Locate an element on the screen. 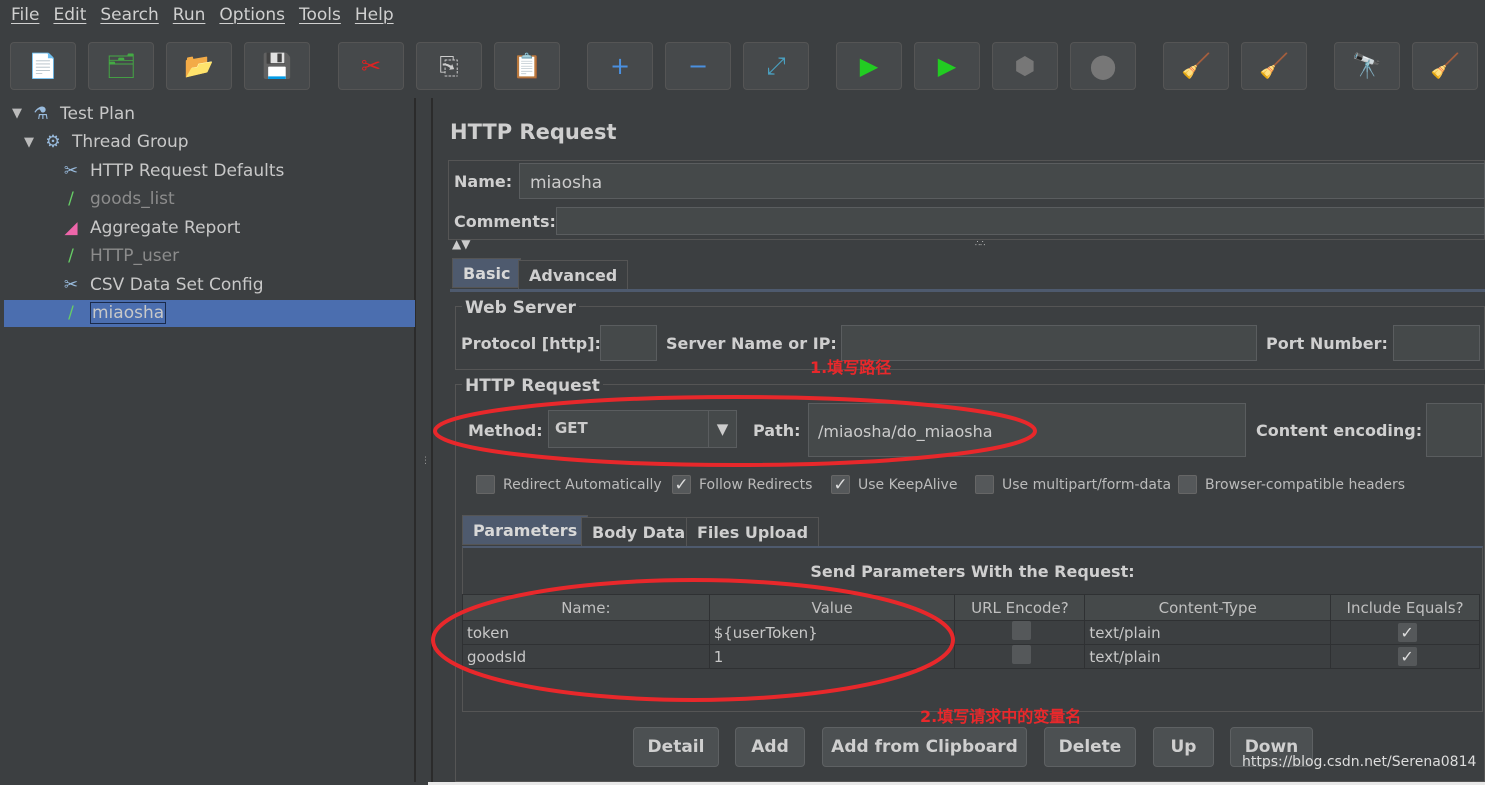  cell-value: ${userToken} is located at coordinates (832, 632).